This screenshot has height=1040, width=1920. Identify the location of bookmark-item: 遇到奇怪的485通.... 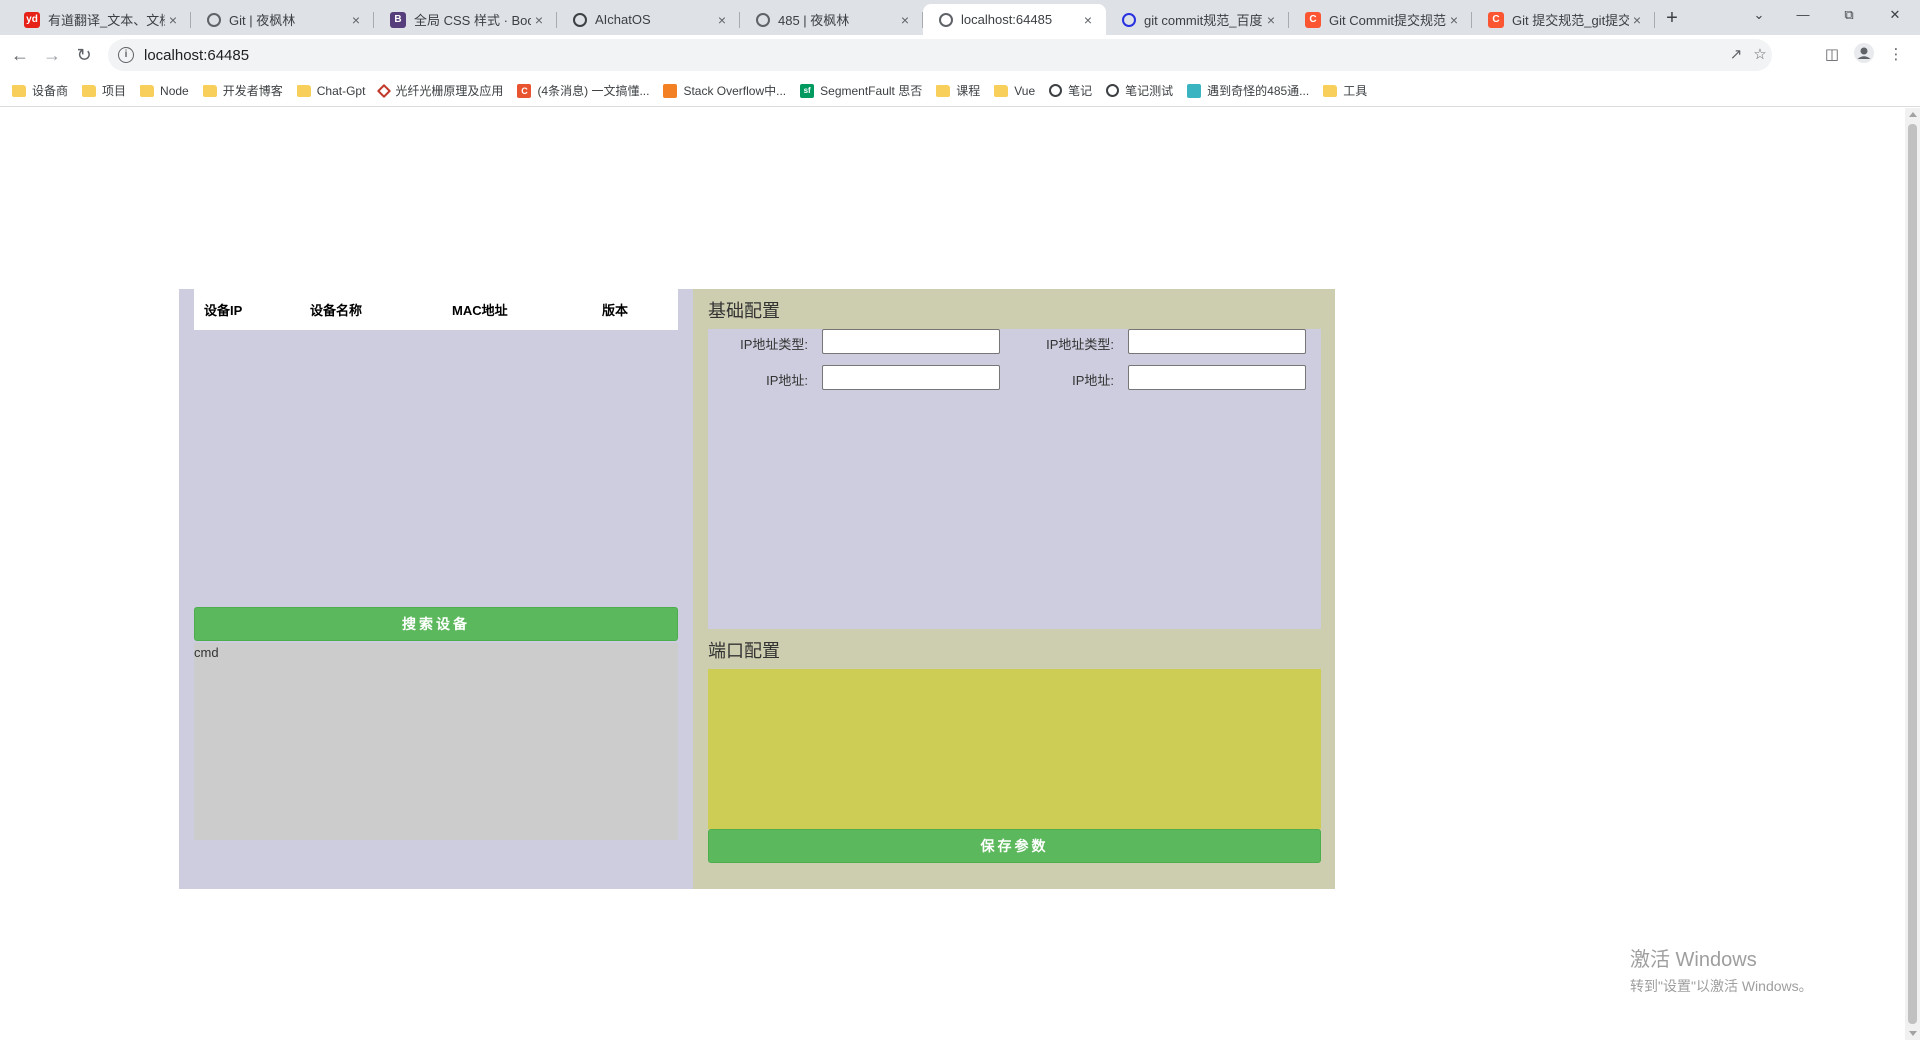
(1248, 90).